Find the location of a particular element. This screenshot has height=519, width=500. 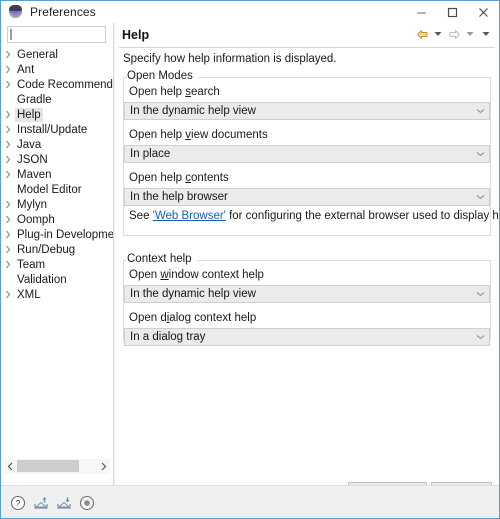

sidebar-item-label: Maven is located at coordinates (34, 174).